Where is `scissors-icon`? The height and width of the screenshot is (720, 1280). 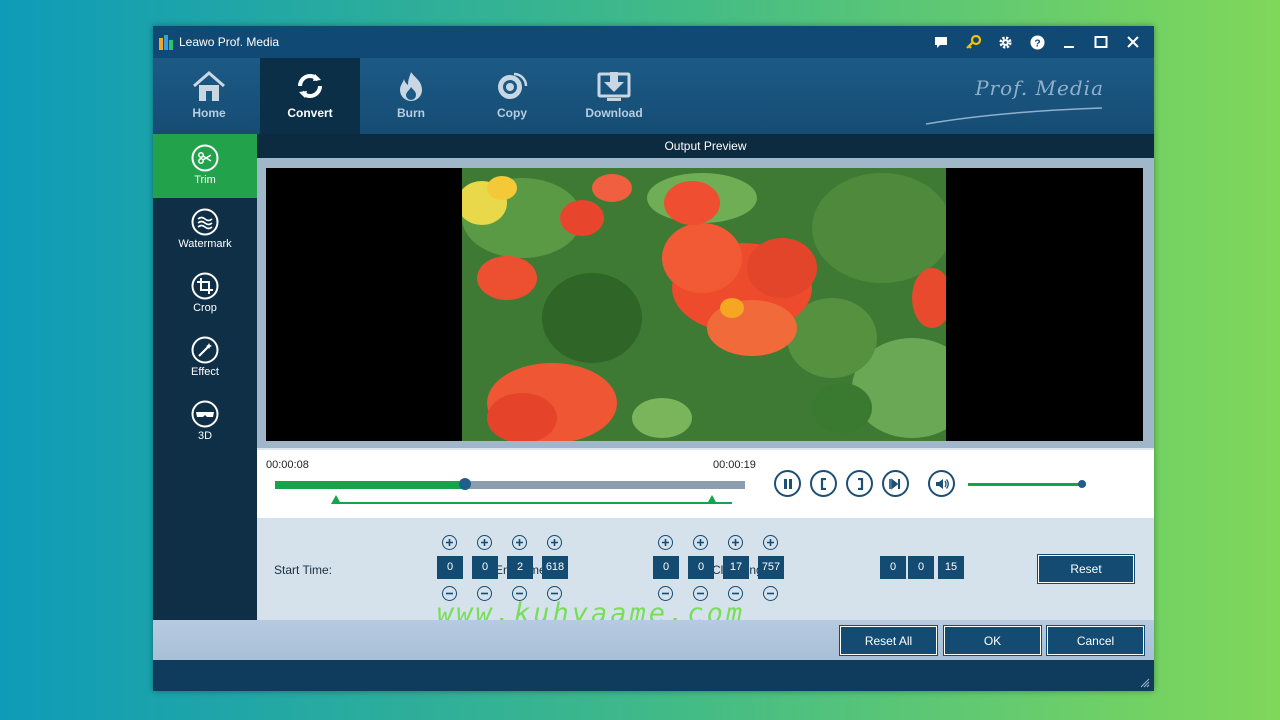 scissors-icon is located at coordinates (205, 158).